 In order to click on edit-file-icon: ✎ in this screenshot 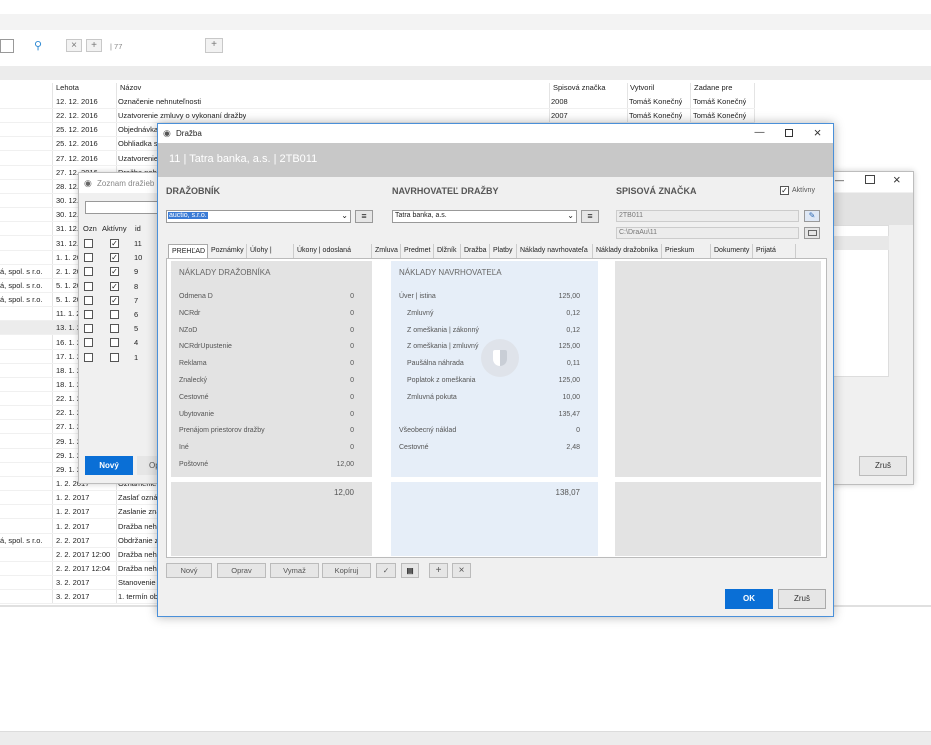, I will do `click(812, 216)`.